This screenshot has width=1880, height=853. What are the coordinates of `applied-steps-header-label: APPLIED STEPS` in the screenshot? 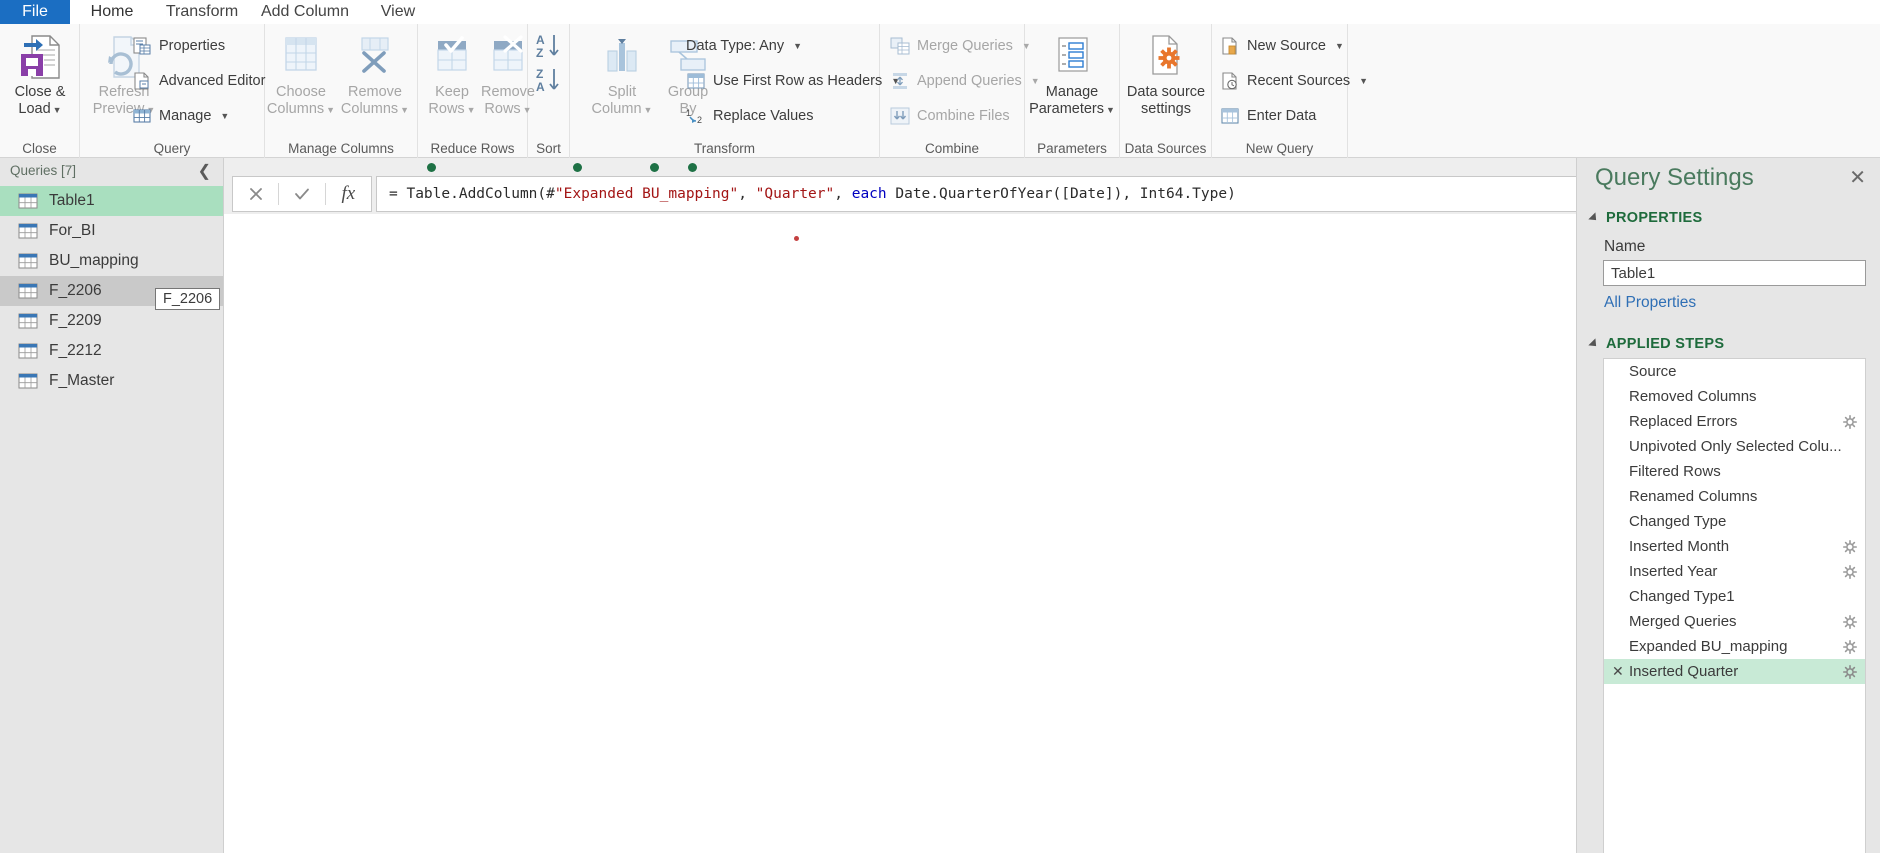 It's located at (1665, 344).